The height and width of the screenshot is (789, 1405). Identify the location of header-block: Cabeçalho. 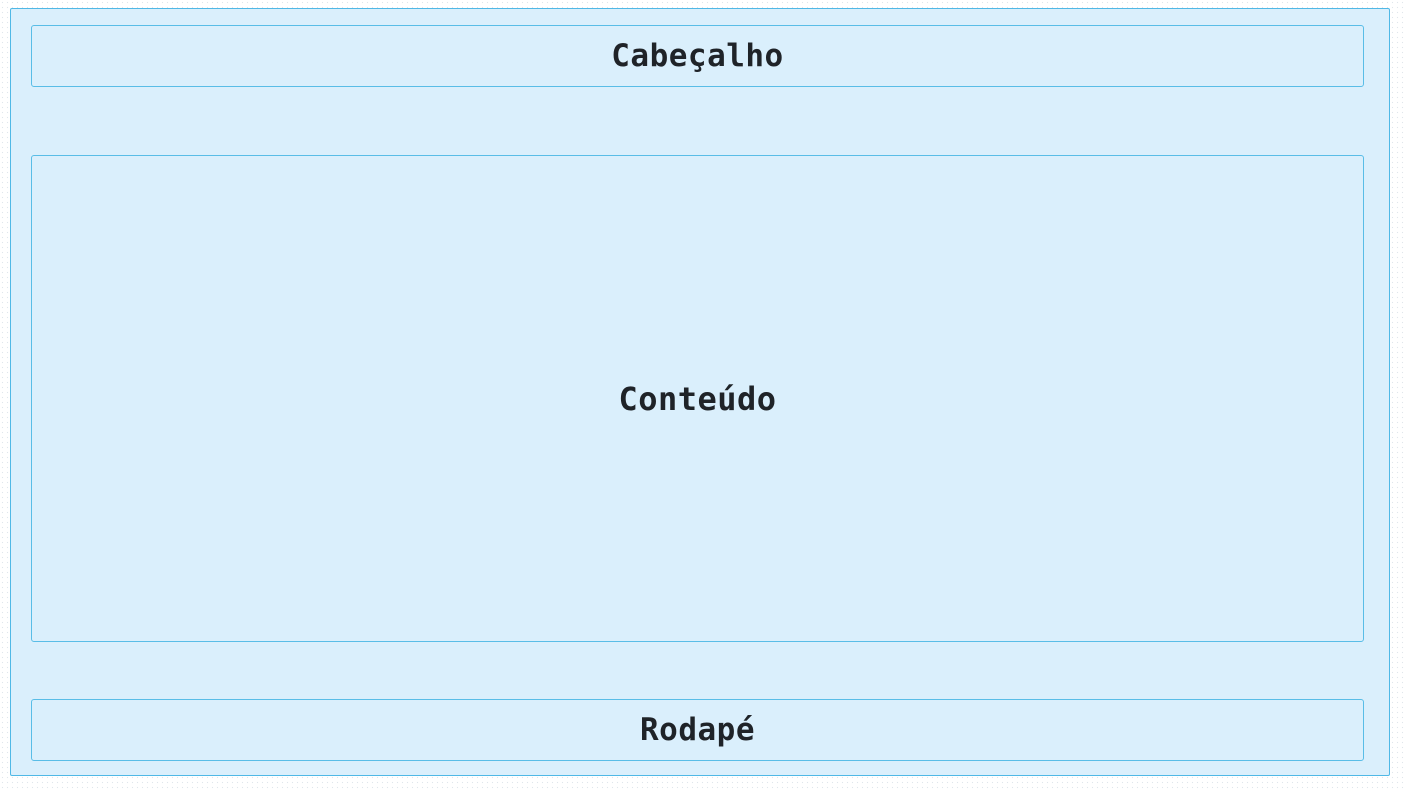
(697, 56).